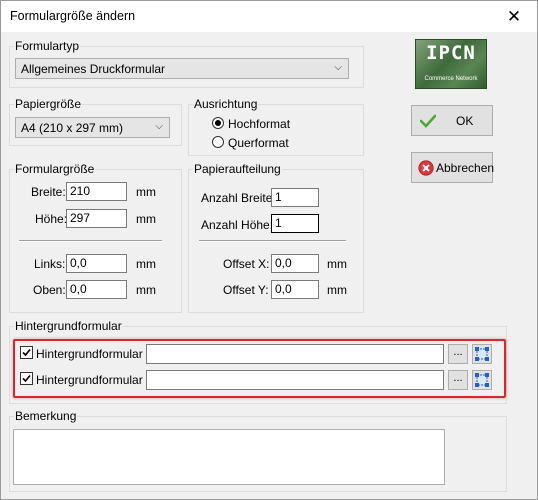 This screenshot has height=500, width=538. I want to click on offset-y-label: Offset Y:, so click(246, 290).